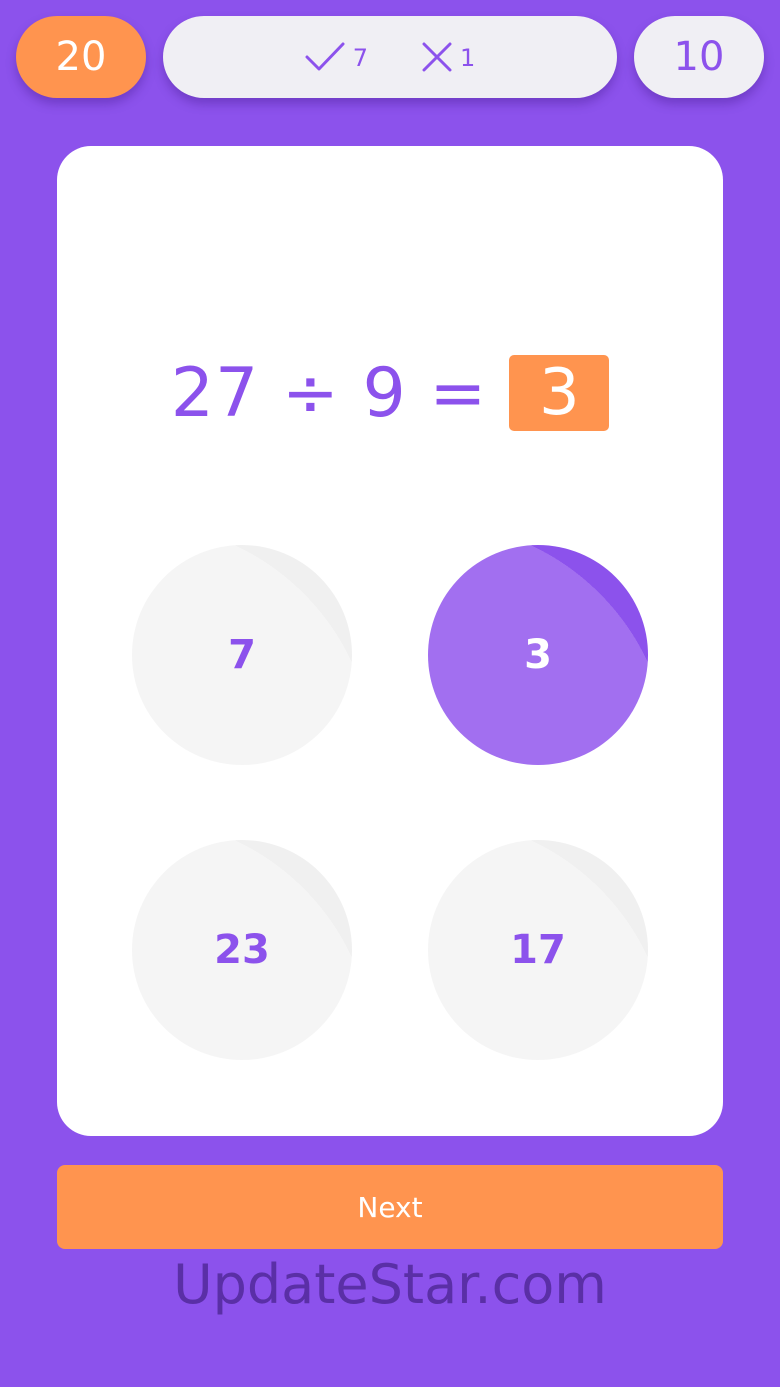 The image size is (780, 1387). Describe the element at coordinates (325, 57) in the screenshot. I see `checkmark-icon` at that location.